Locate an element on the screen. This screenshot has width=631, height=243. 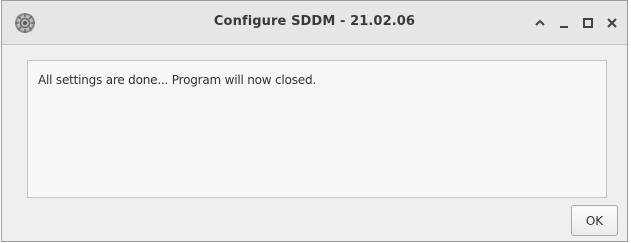
maximize-icon is located at coordinates (588, 23).